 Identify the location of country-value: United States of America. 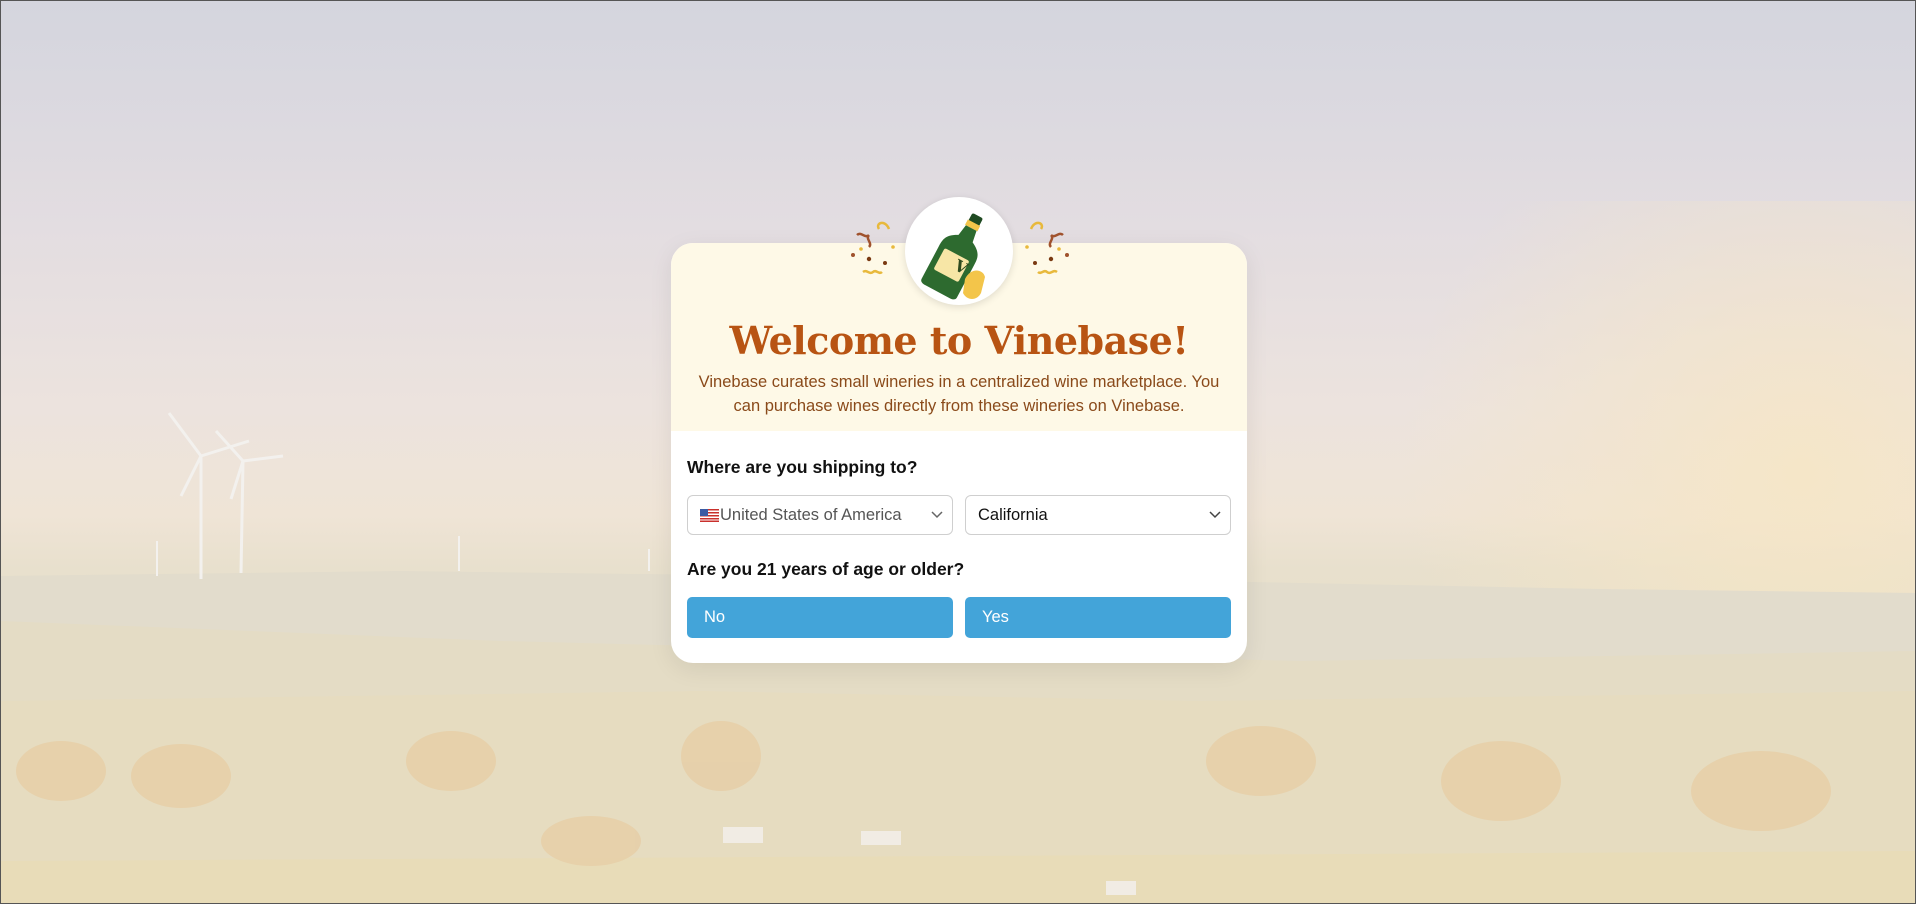
(811, 514).